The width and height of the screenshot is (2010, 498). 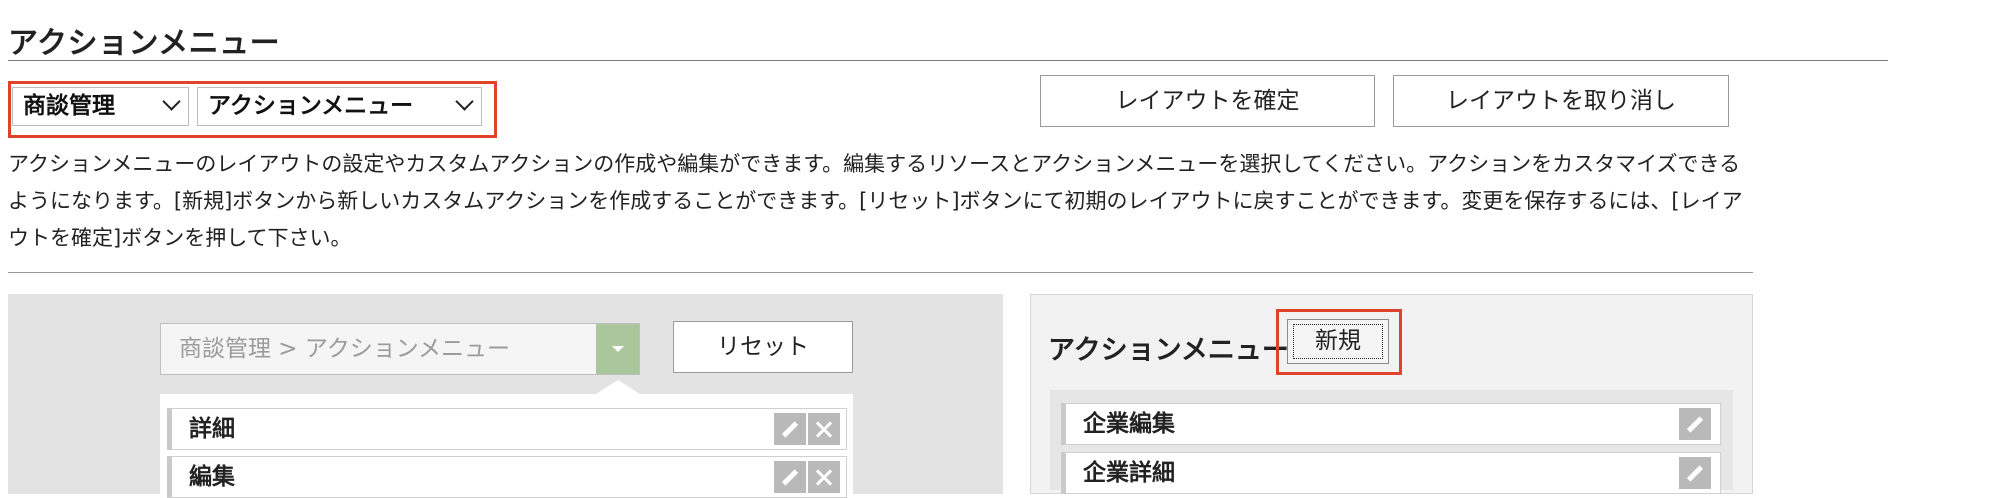 I want to click on list-item-label: 詳細, so click(x=212, y=429).